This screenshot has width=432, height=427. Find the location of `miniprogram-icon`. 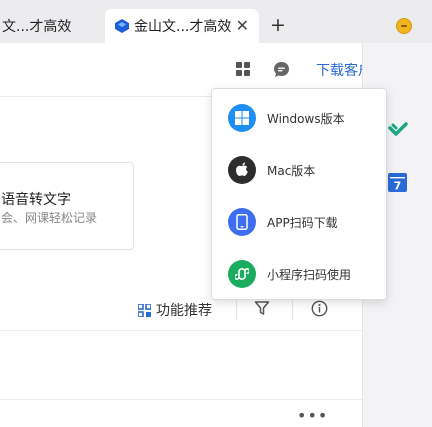

miniprogram-icon is located at coordinates (242, 274).